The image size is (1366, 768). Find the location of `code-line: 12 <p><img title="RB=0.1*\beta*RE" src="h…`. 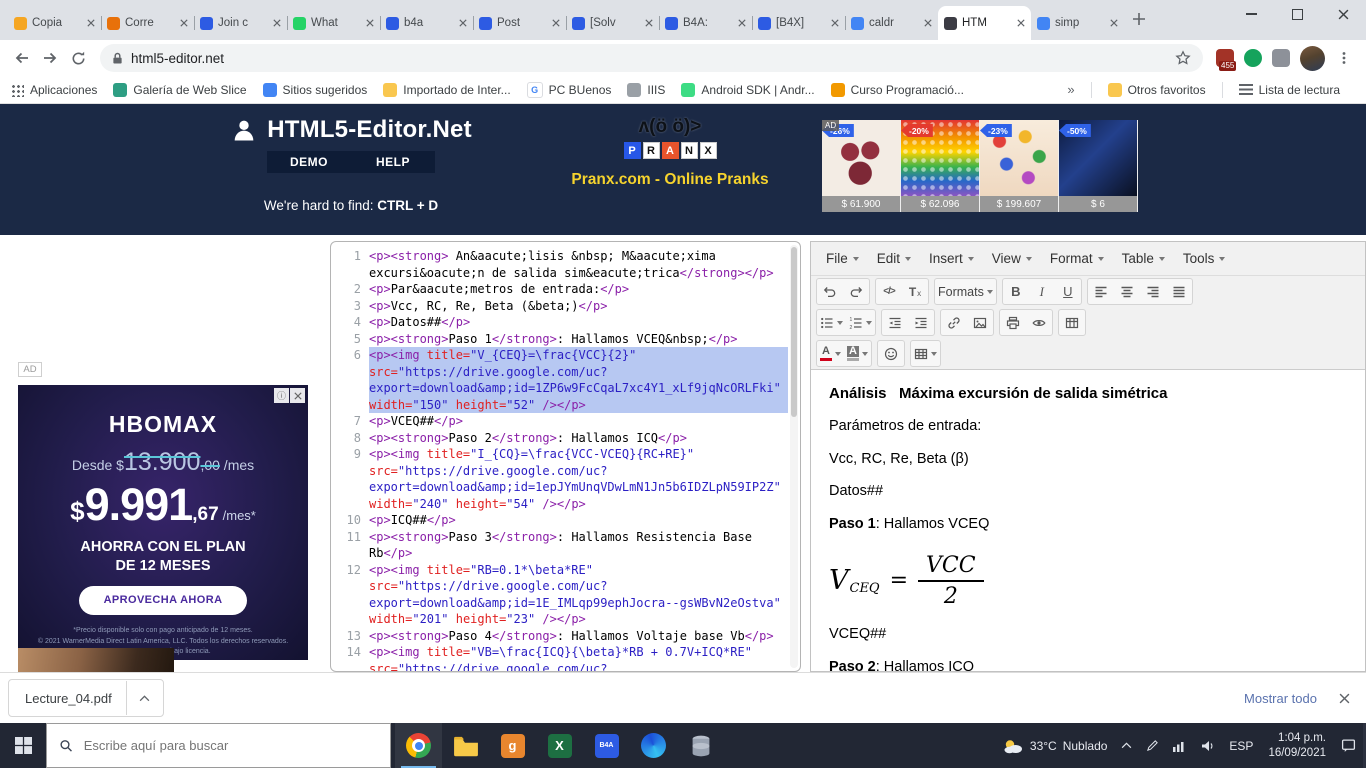

code-line: 12 <p><img title="RB=0.1*\beta*RE" src="h… is located at coordinates (561, 595).